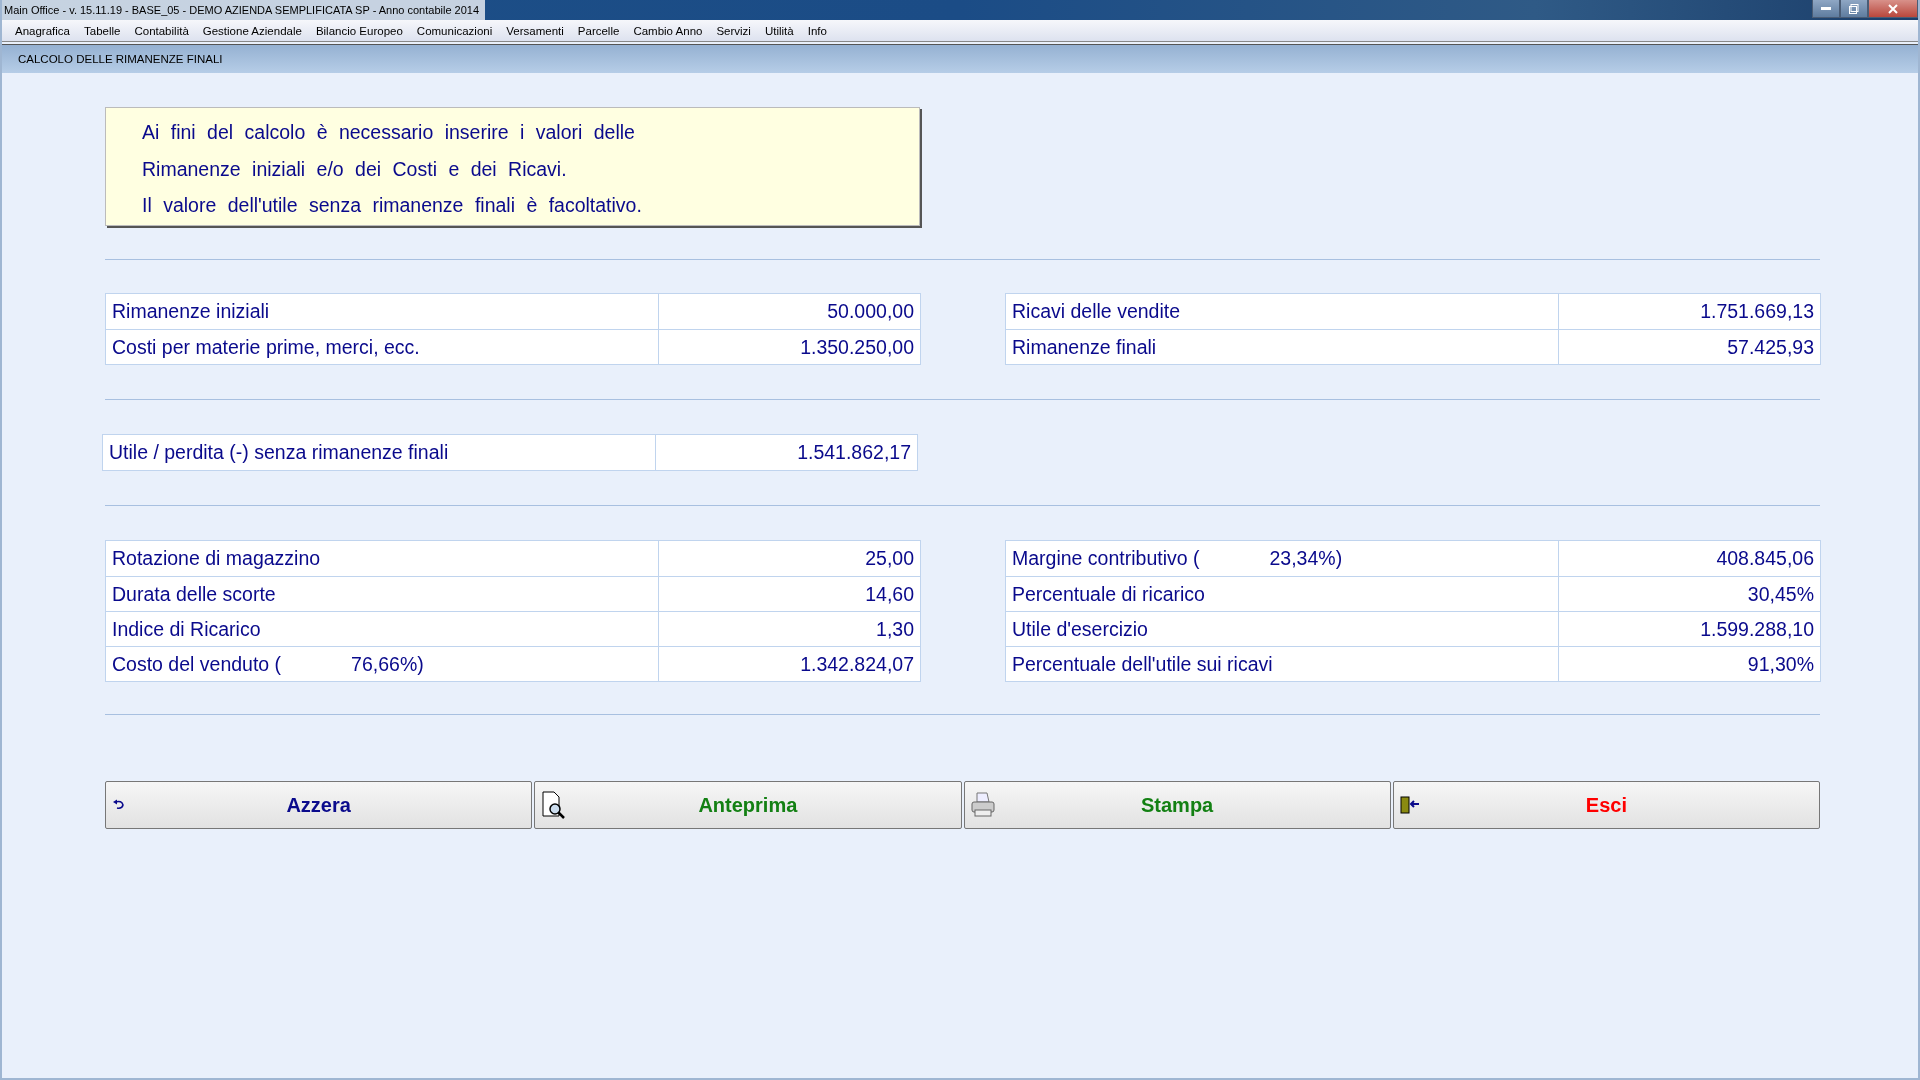 This screenshot has width=1920, height=1080. I want to click on minimize-icon, so click(1826, 8).